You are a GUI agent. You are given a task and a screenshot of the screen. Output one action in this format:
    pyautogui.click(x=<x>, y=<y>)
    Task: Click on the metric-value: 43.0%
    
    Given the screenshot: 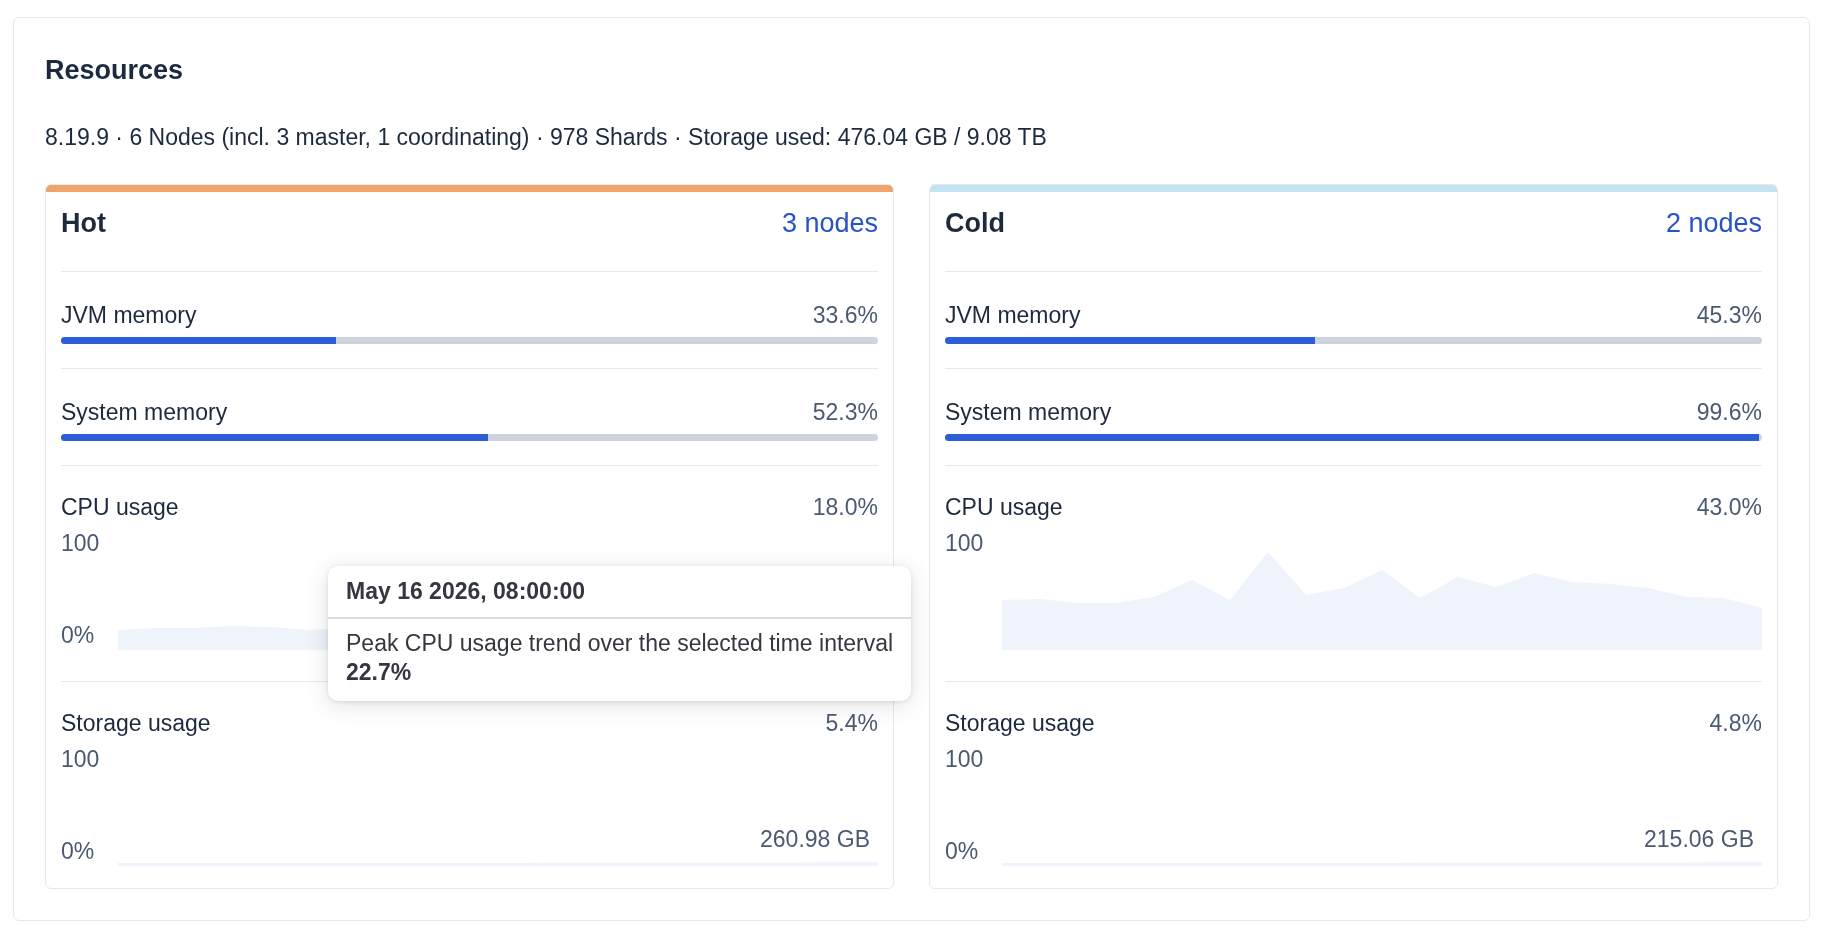 What is the action you would take?
    pyautogui.click(x=1729, y=508)
    